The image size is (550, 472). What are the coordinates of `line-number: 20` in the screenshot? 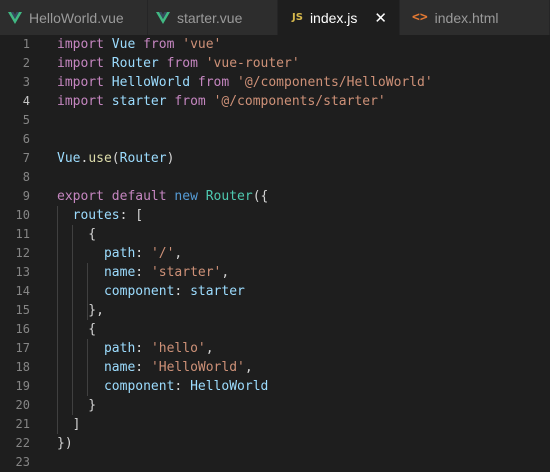 It's located at (22, 405).